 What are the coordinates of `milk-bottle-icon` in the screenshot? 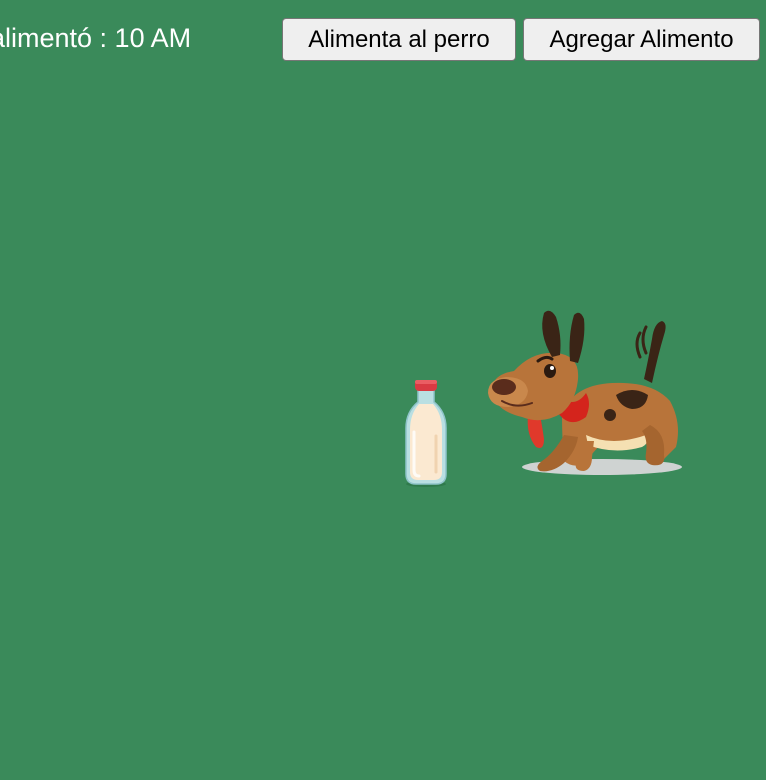 It's located at (426, 432).